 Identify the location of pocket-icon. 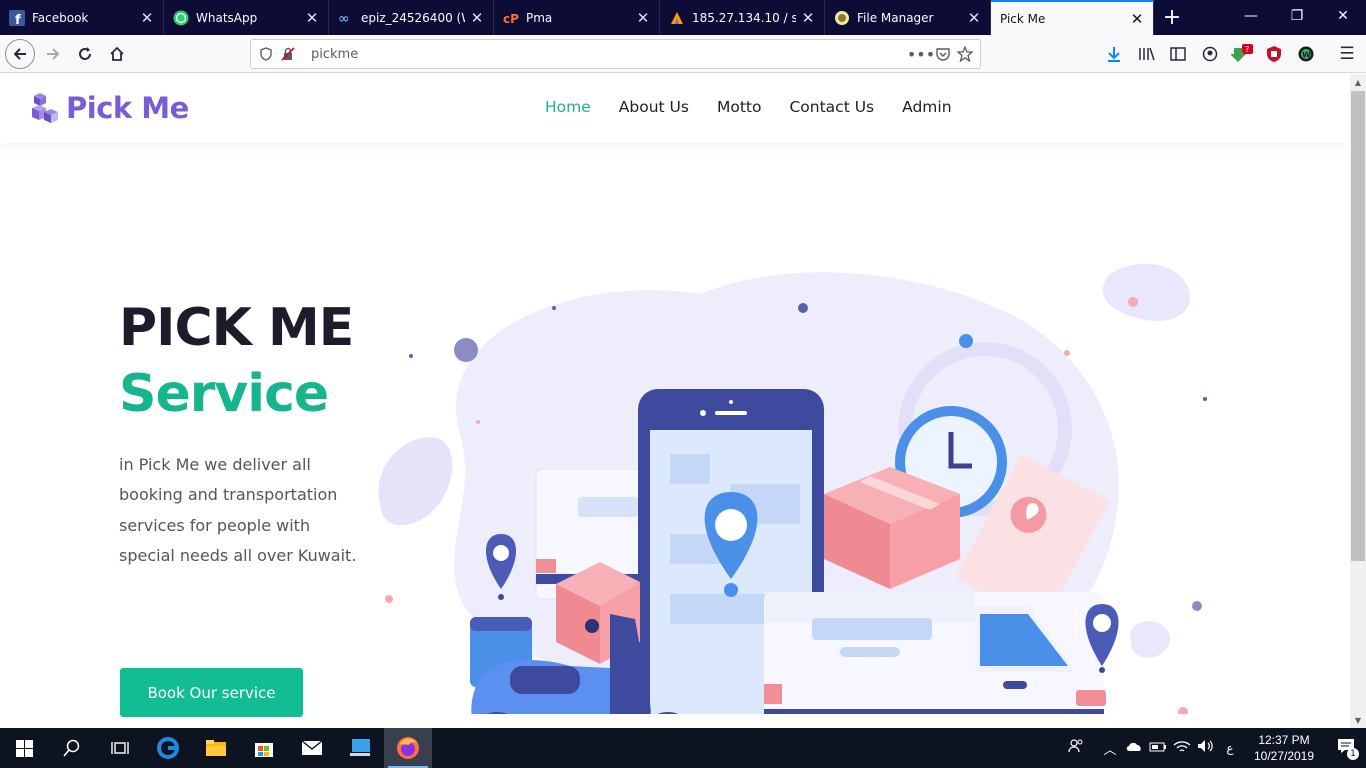
(943, 54).